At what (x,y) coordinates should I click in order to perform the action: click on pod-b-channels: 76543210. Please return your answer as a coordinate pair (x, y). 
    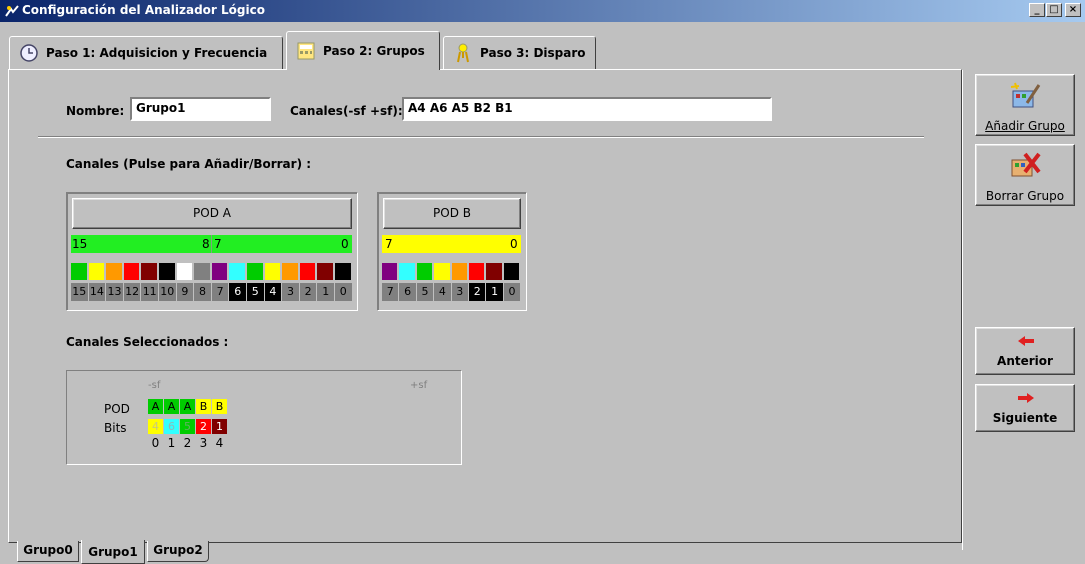
    Looking at the image, I should click on (451, 283).